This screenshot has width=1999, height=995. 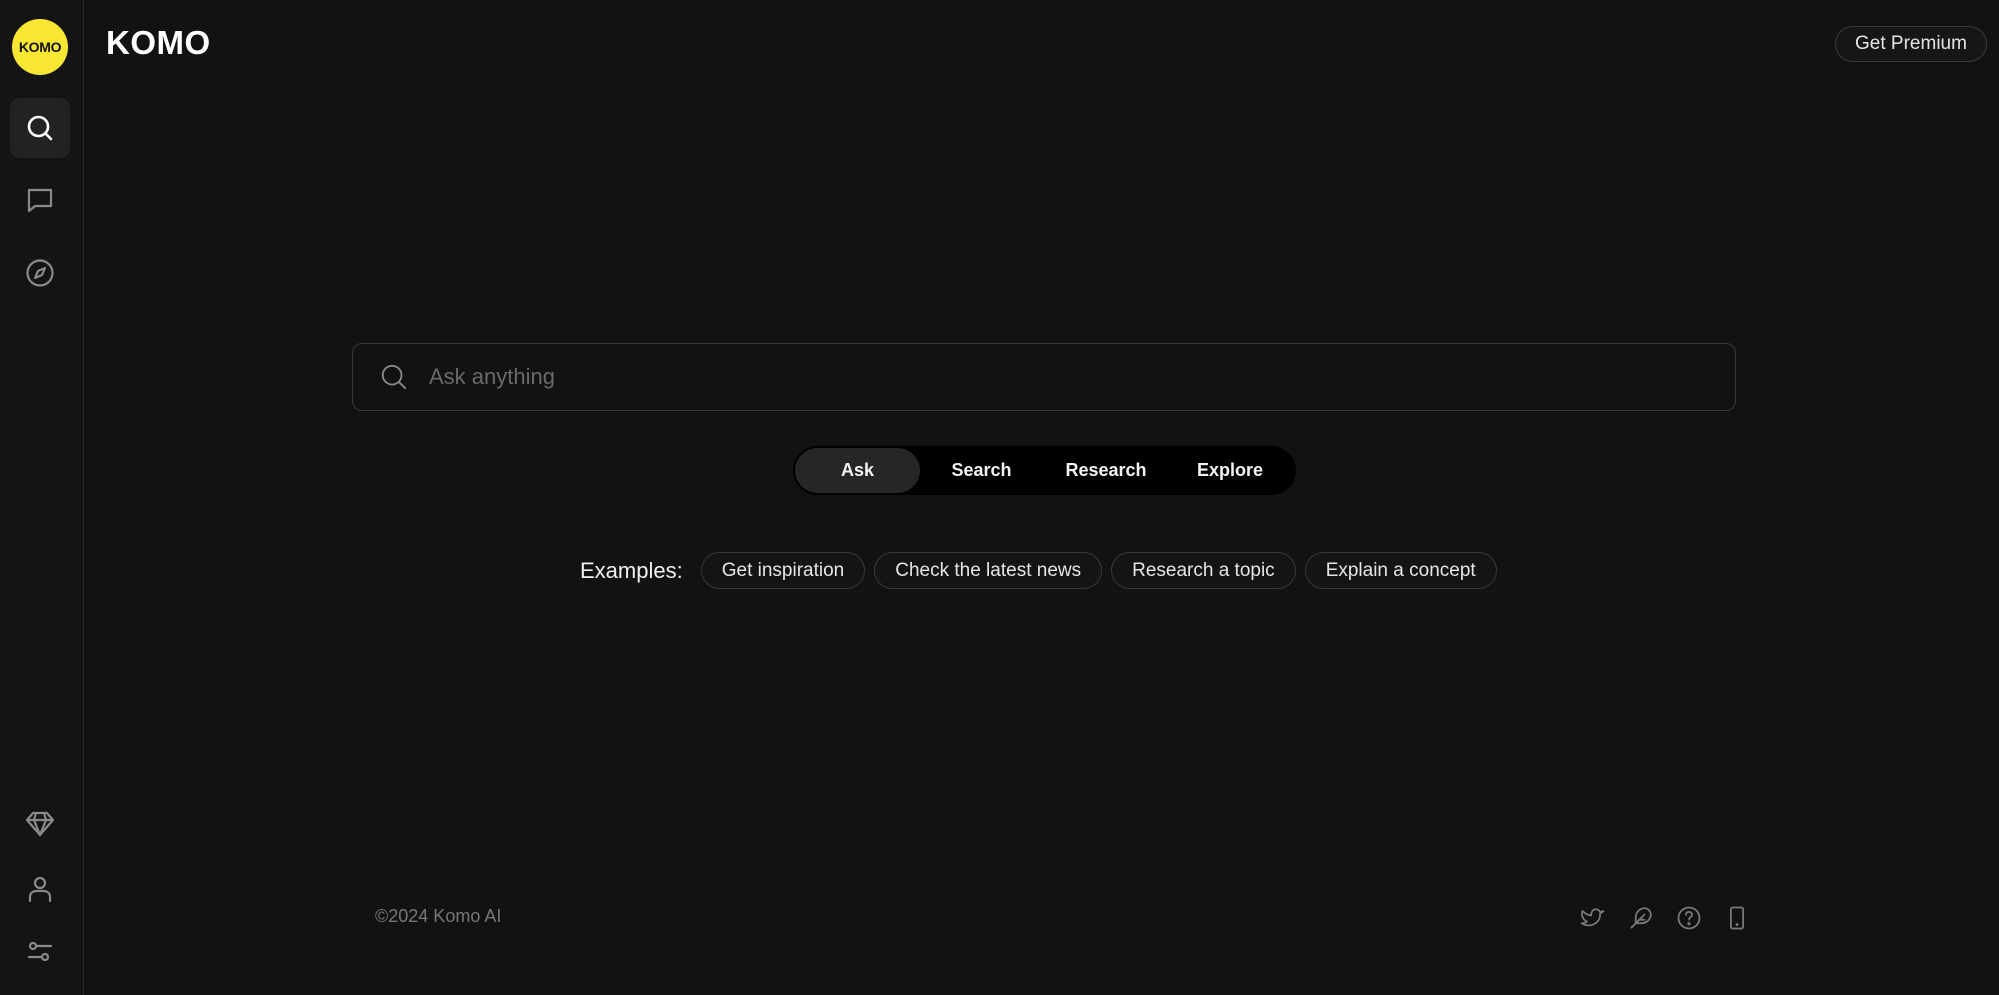 What do you see at coordinates (857, 470) in the screenshot?
I see `tab-ask: Ask` at bounding box center [857, 470].